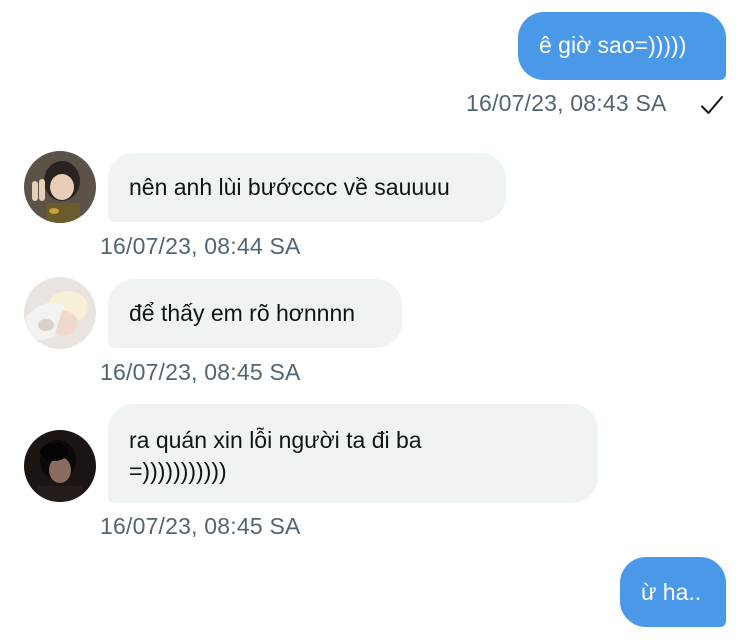 The width and height of the screenshot is (750, 640). I want to click on message-text: ừ ha.., so click(671, 592).